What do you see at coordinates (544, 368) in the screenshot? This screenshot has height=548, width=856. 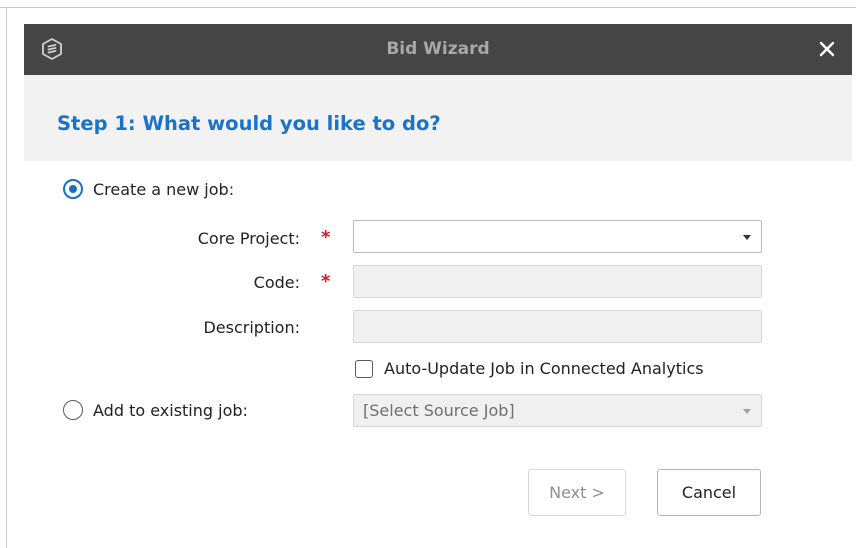 I see `auto-update-label: Auto-Update Job in Connected Analytics` at bounding box center [544, 368].